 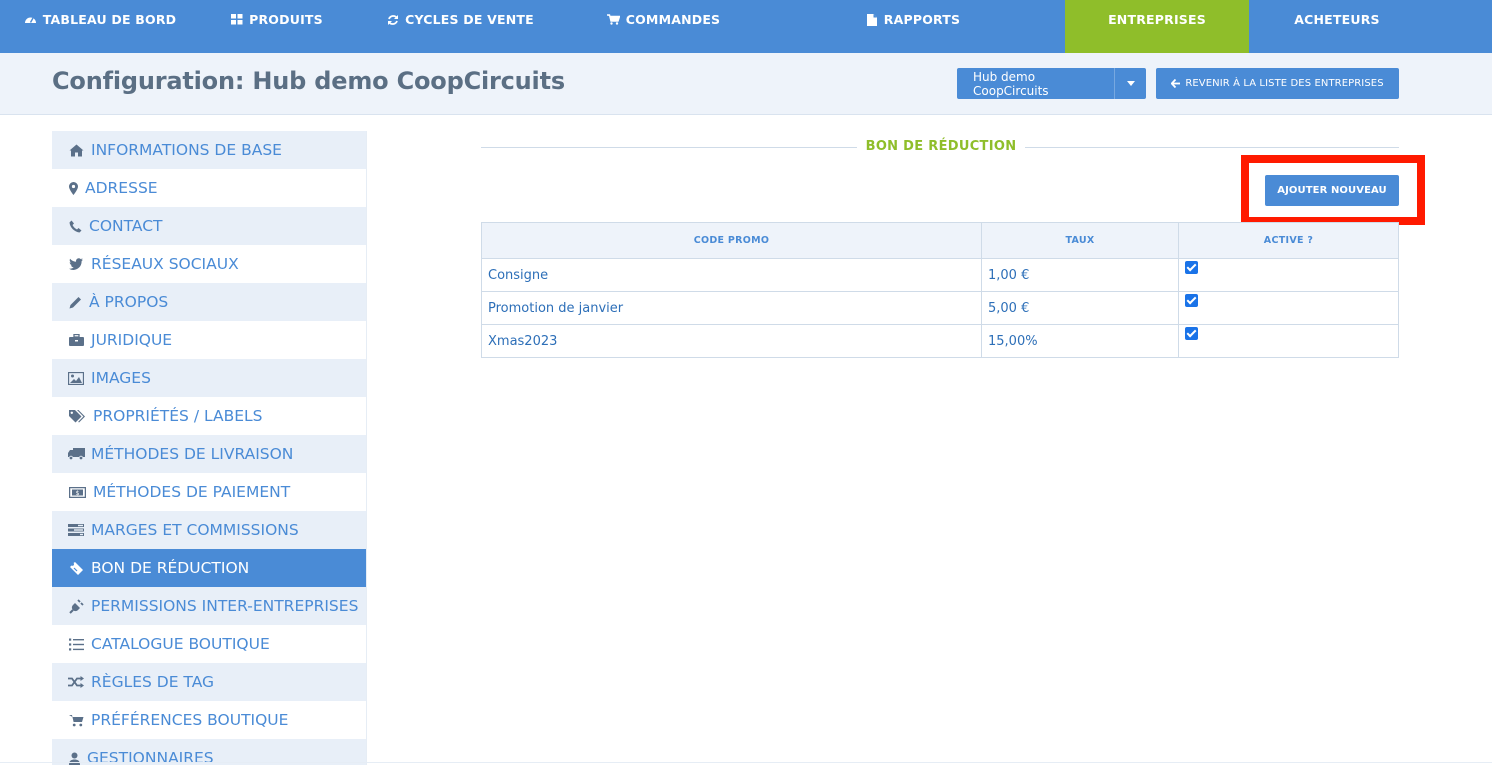 What do you see at coordinates (126, 226) in the screenshot?
I see `sidebar-item-label: CONTACT` at bounding box center [126, 226].